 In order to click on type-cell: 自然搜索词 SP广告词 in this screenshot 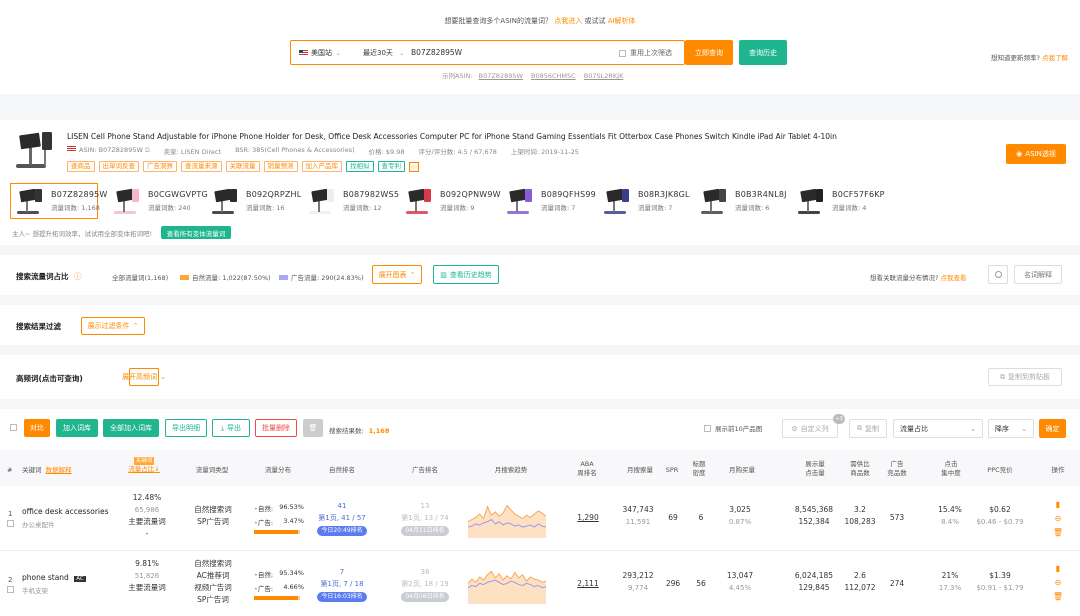, I will do `click(213, 515)`.